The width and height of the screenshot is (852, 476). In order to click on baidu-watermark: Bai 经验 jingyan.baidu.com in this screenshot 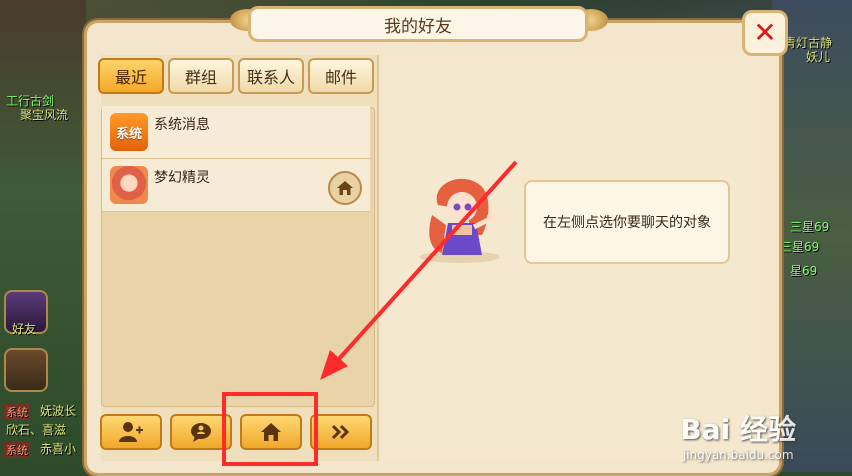, I will do `click(738, 435)`.